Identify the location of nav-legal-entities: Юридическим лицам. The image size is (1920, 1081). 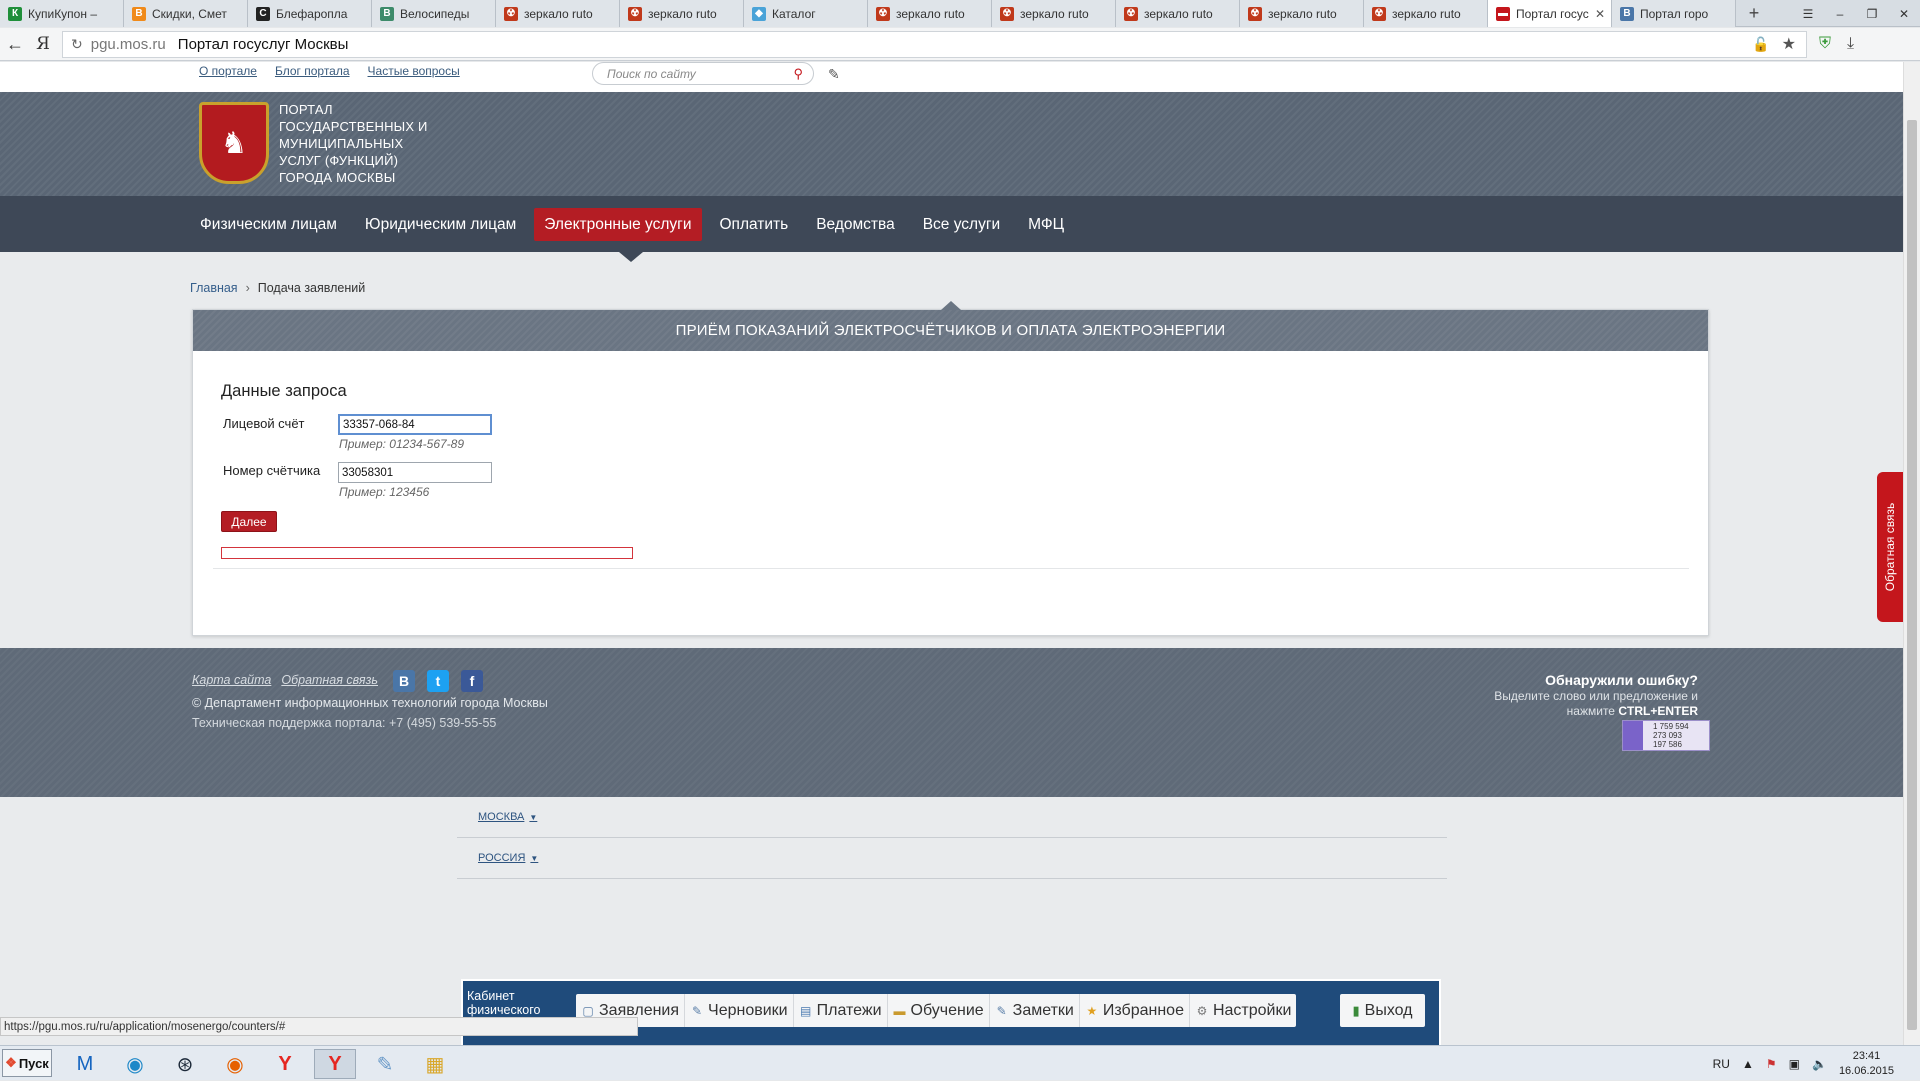
(440, 224).